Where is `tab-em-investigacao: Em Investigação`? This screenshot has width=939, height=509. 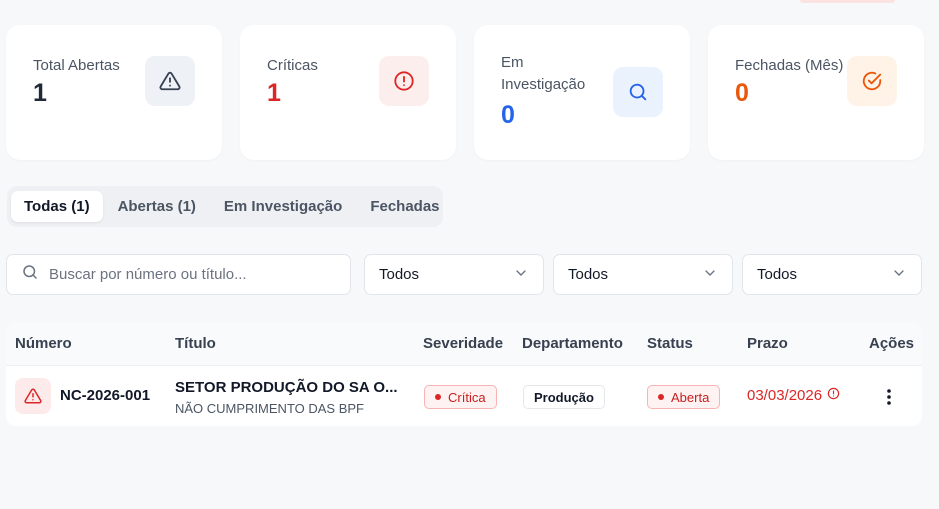
tab-em-investigacao: Em Investigação is located at coordinates (283, 206).